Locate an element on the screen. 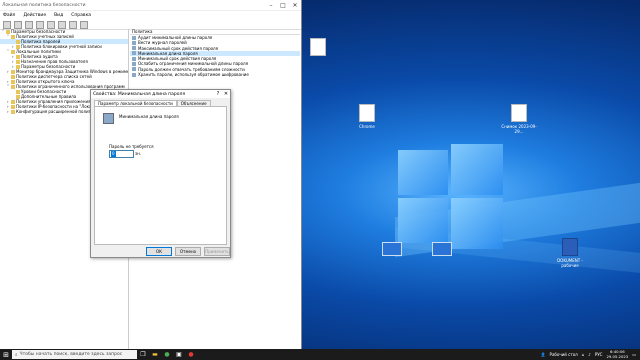 The image size is (640, 360). policy-name: Минимальная длина пароля is located at coordinates (149, 116).